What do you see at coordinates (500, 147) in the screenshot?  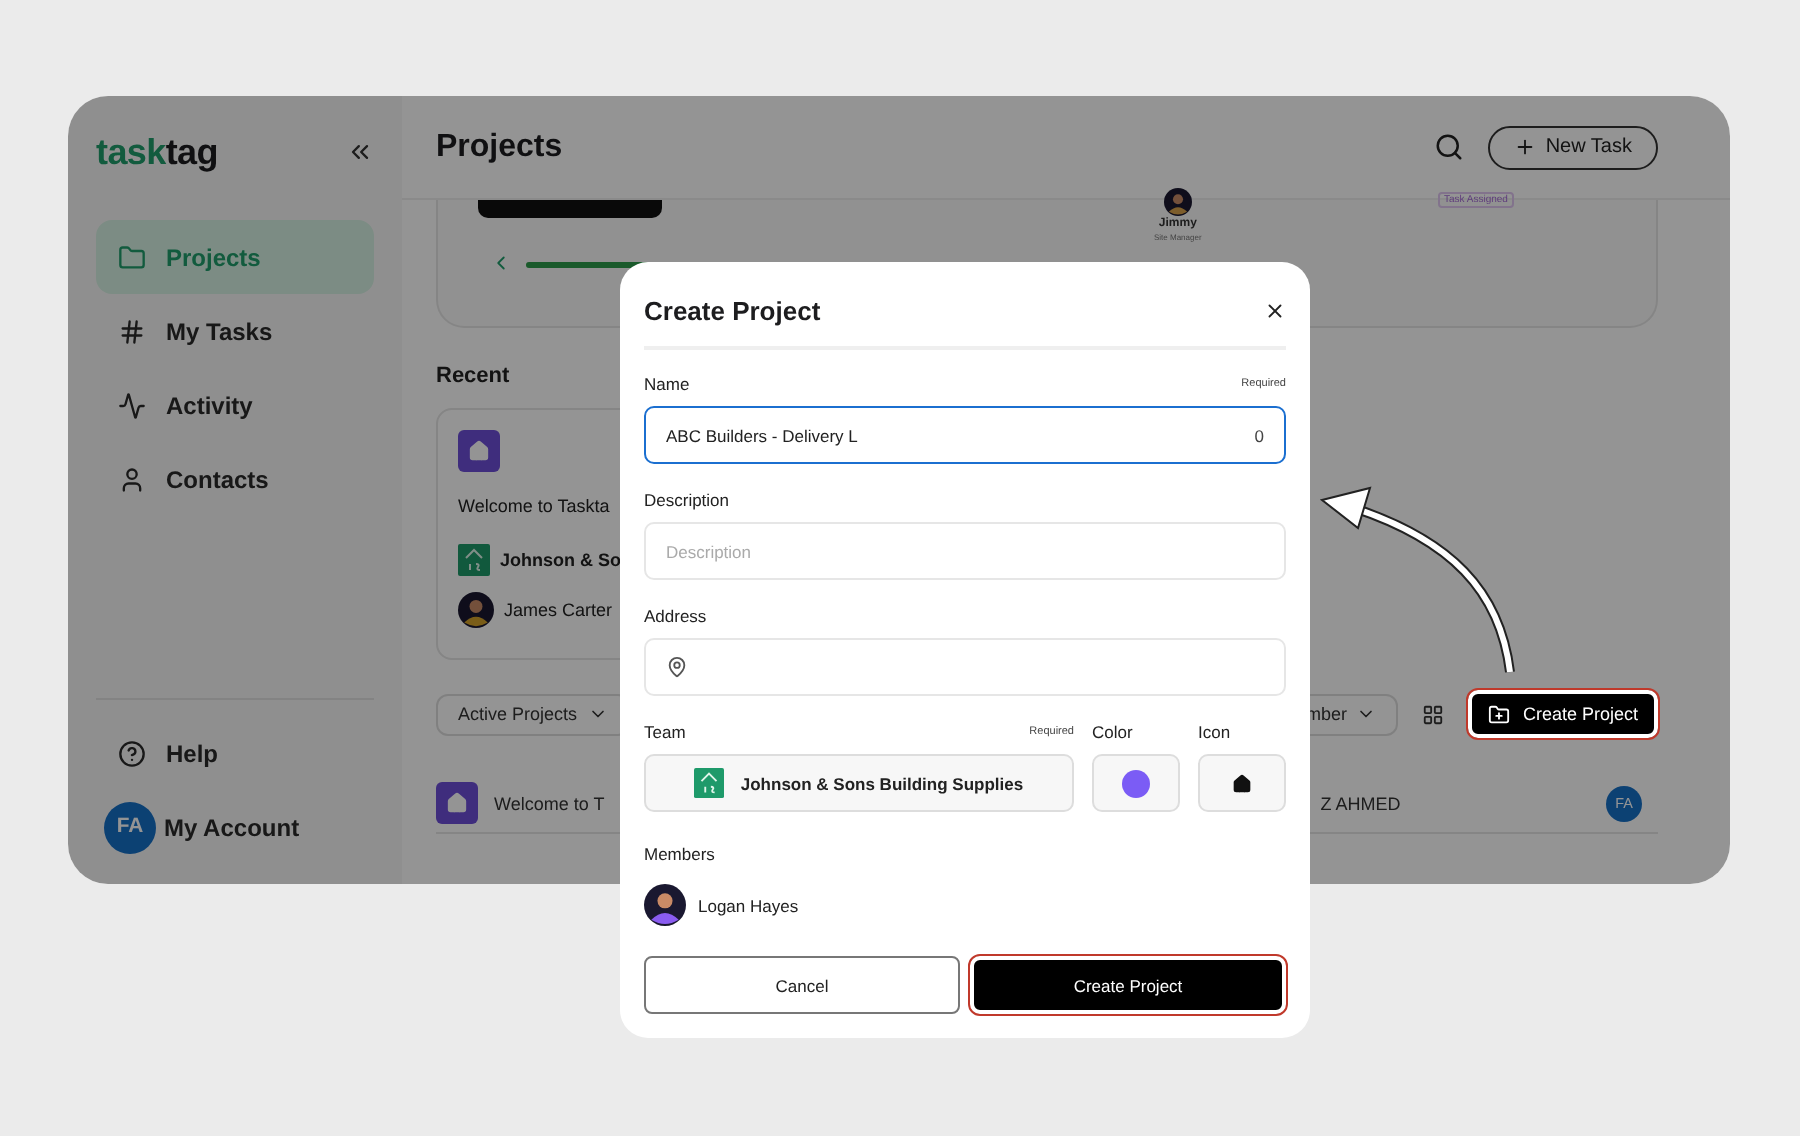 I see `page-title: Projects` at bounding box center [500, 147].